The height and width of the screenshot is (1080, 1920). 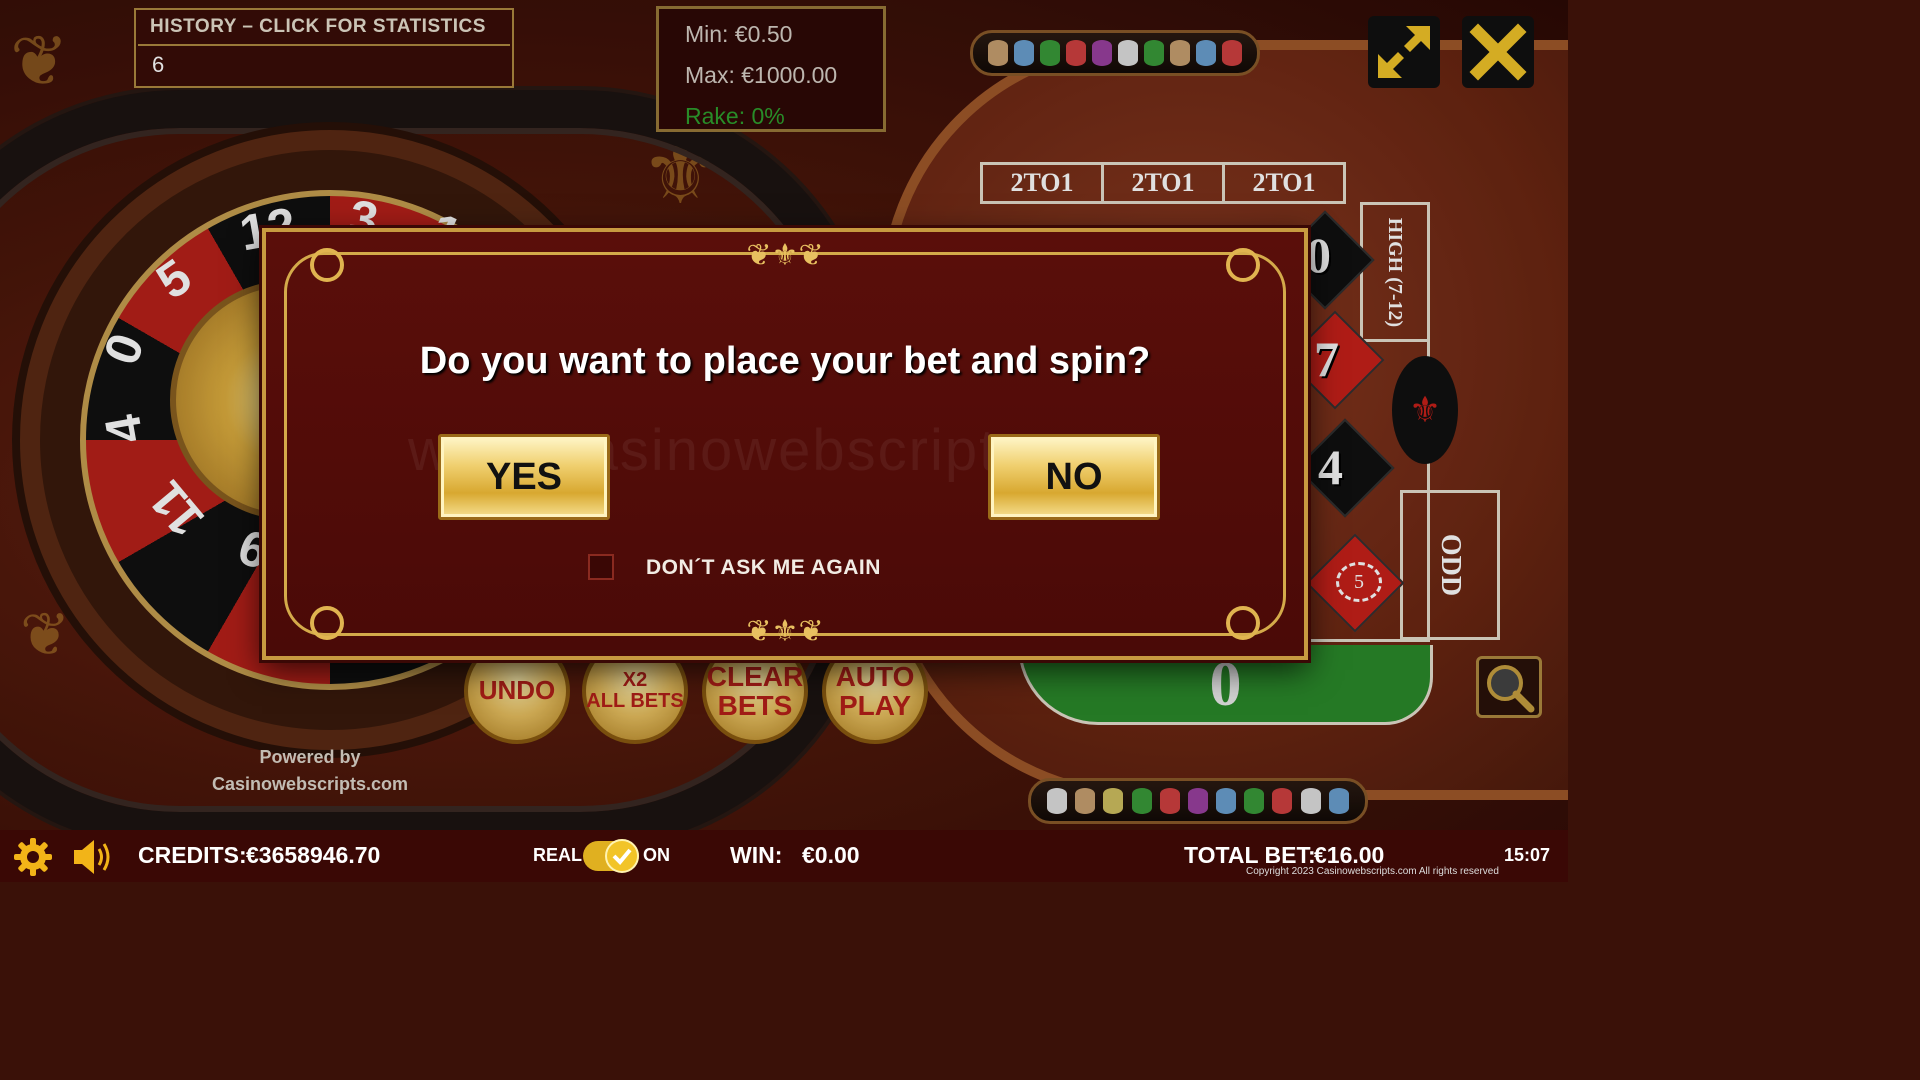 I want to click on toggle-knob, so click(x=622, y=856).